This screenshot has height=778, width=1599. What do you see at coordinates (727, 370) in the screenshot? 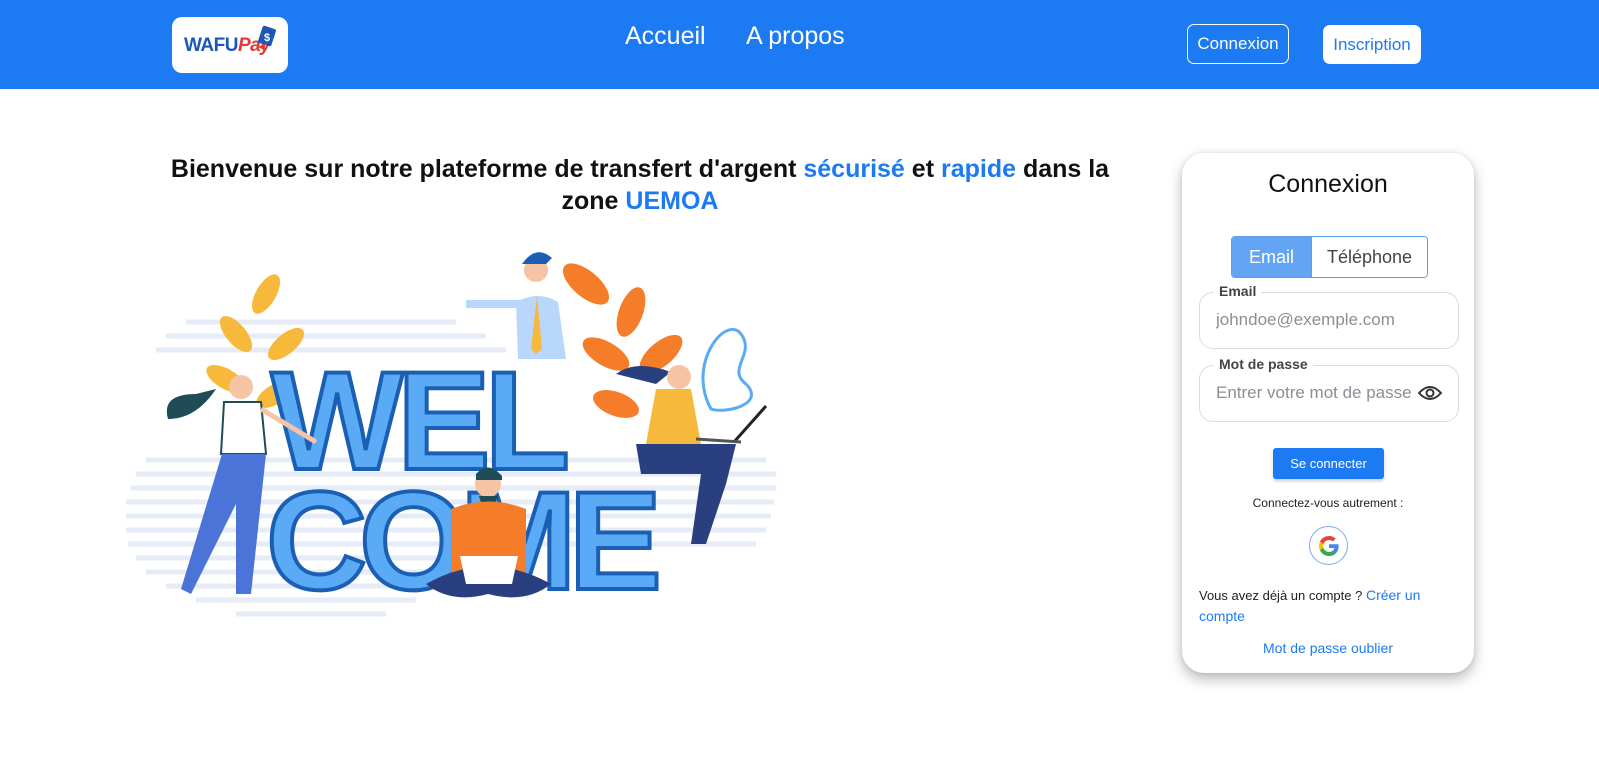
I see `blue-outline-leaf` at bounding box center [727, 370].